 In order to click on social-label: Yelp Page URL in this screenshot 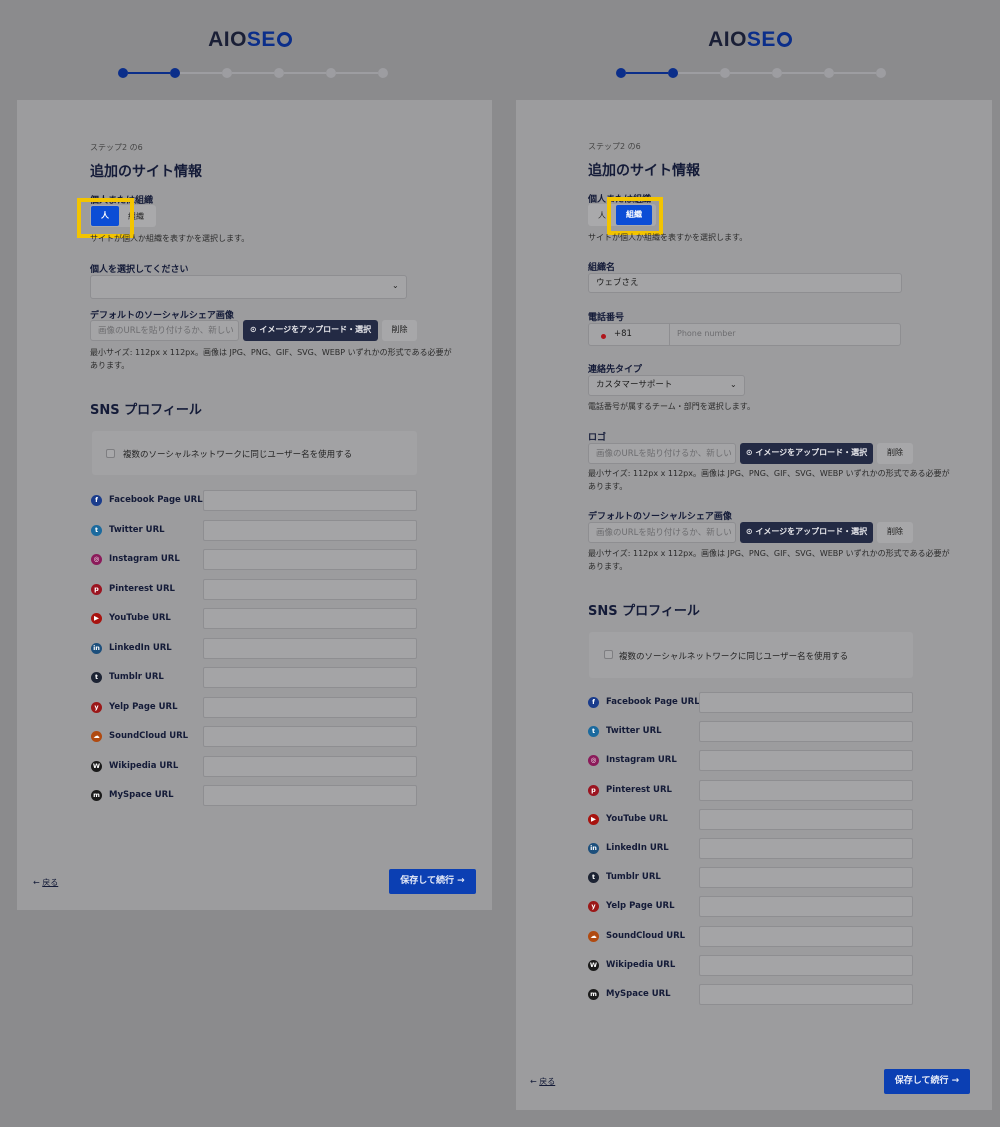, I will do `click(143, 706)`.